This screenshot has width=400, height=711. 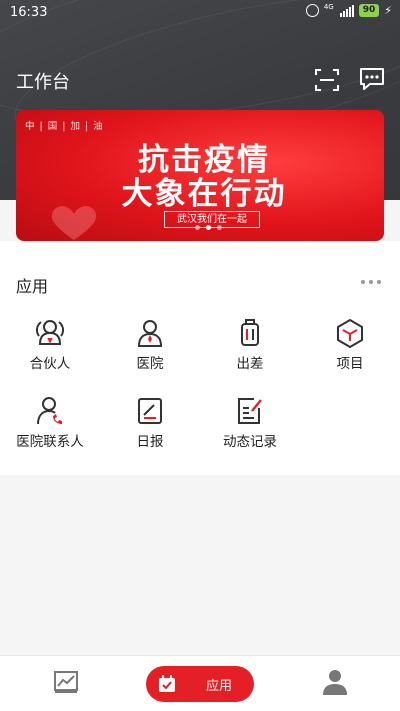 I want to click on app-business-trip: 出差, so click(x=250, y=345).